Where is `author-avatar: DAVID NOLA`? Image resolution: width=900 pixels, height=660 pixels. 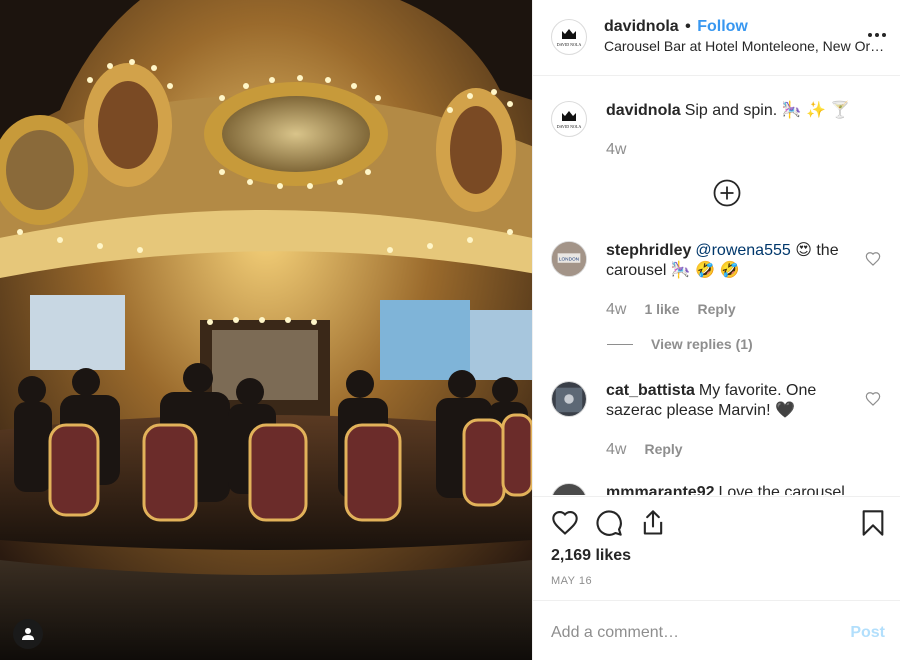 author-avatar: DAVID NOLA is located at coordinates (569, 37).